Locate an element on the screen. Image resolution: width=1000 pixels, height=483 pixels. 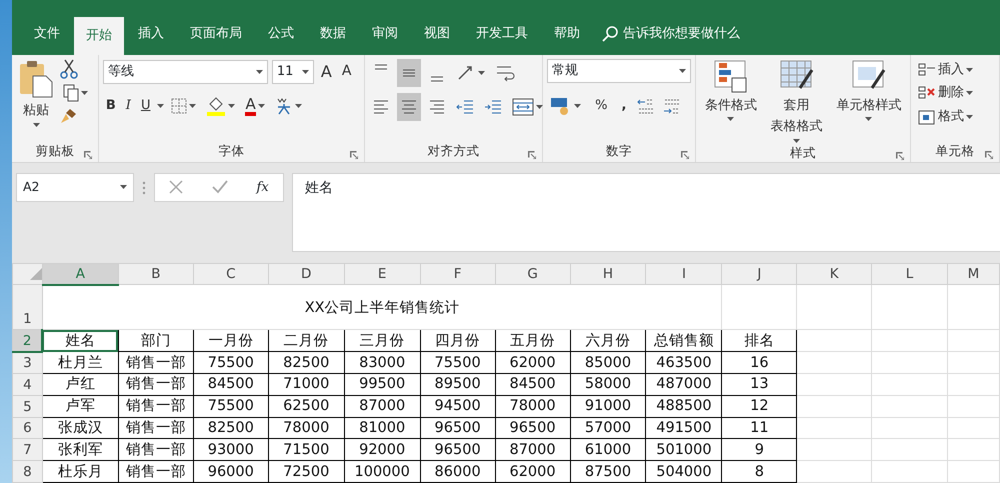
column-header: B is located at coordinates (156, 274).